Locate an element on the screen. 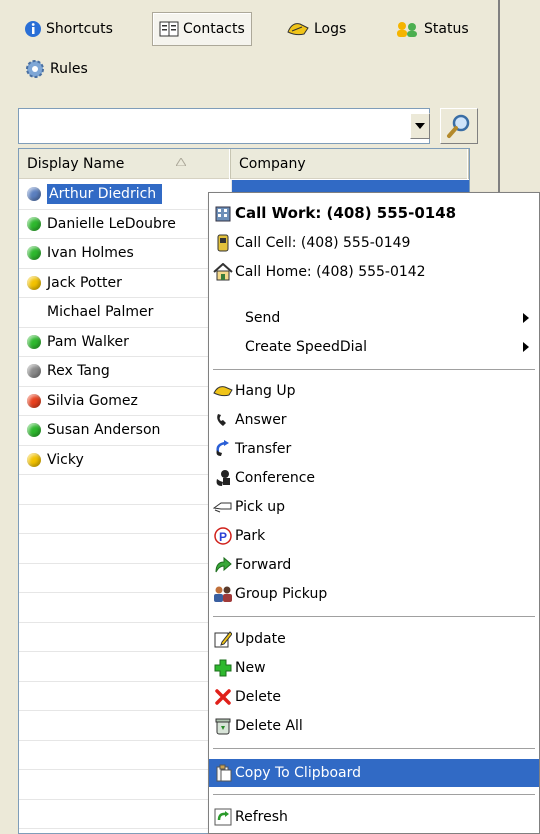  tab-contacts-label: Contacts is located at coordinates (214, 29).